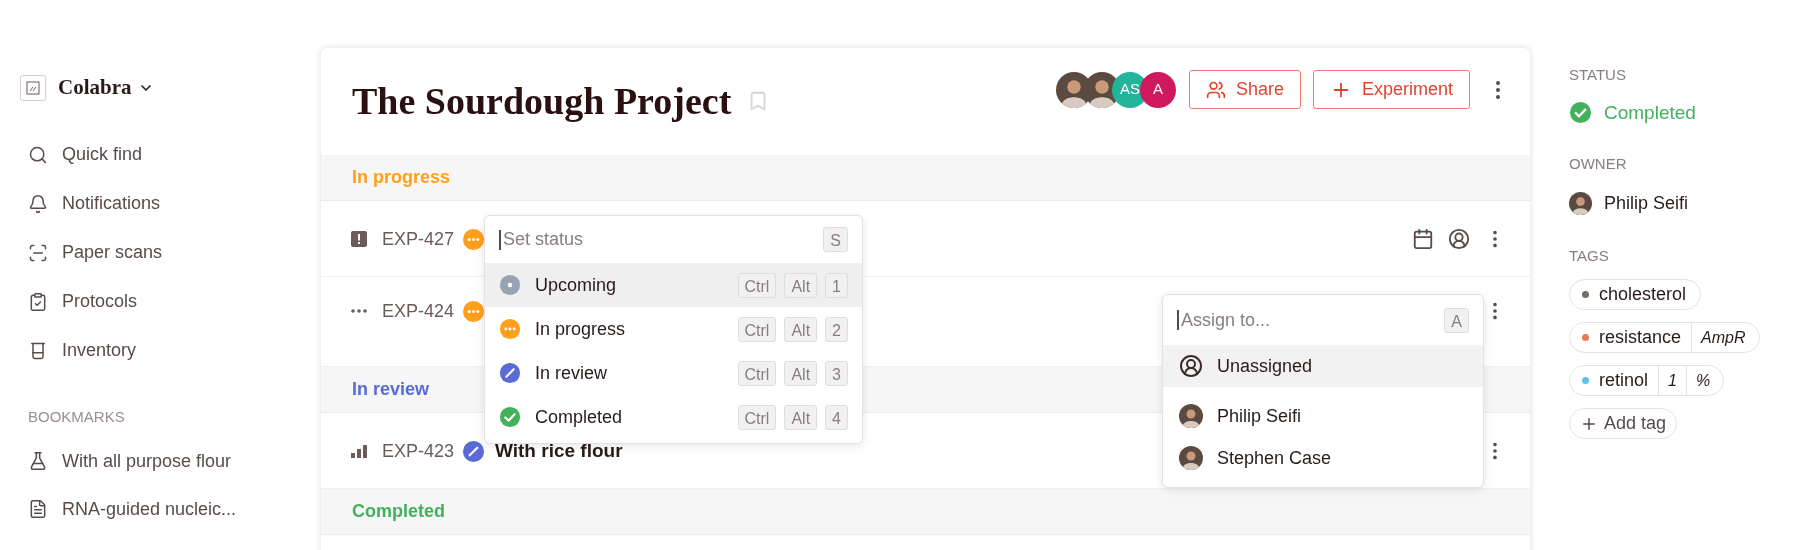 Image resolution: width=1800 pixels, height=550 pixels. What do you see at coordinates (1459, 239) in the screenshot?
I see `assignee-icon` at bounding box center [1459, 239].